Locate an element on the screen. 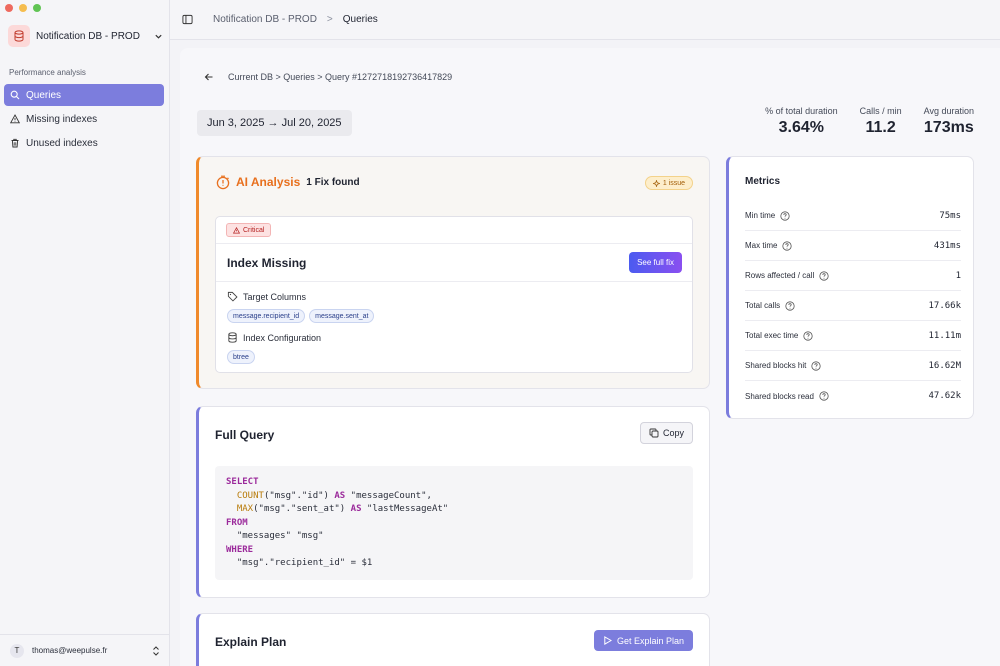 This screenshot has height=666, width=1000. code-line: MAX("msg"."sent_at") AS "lastMessageAt" is located at coordinates (454, 510).